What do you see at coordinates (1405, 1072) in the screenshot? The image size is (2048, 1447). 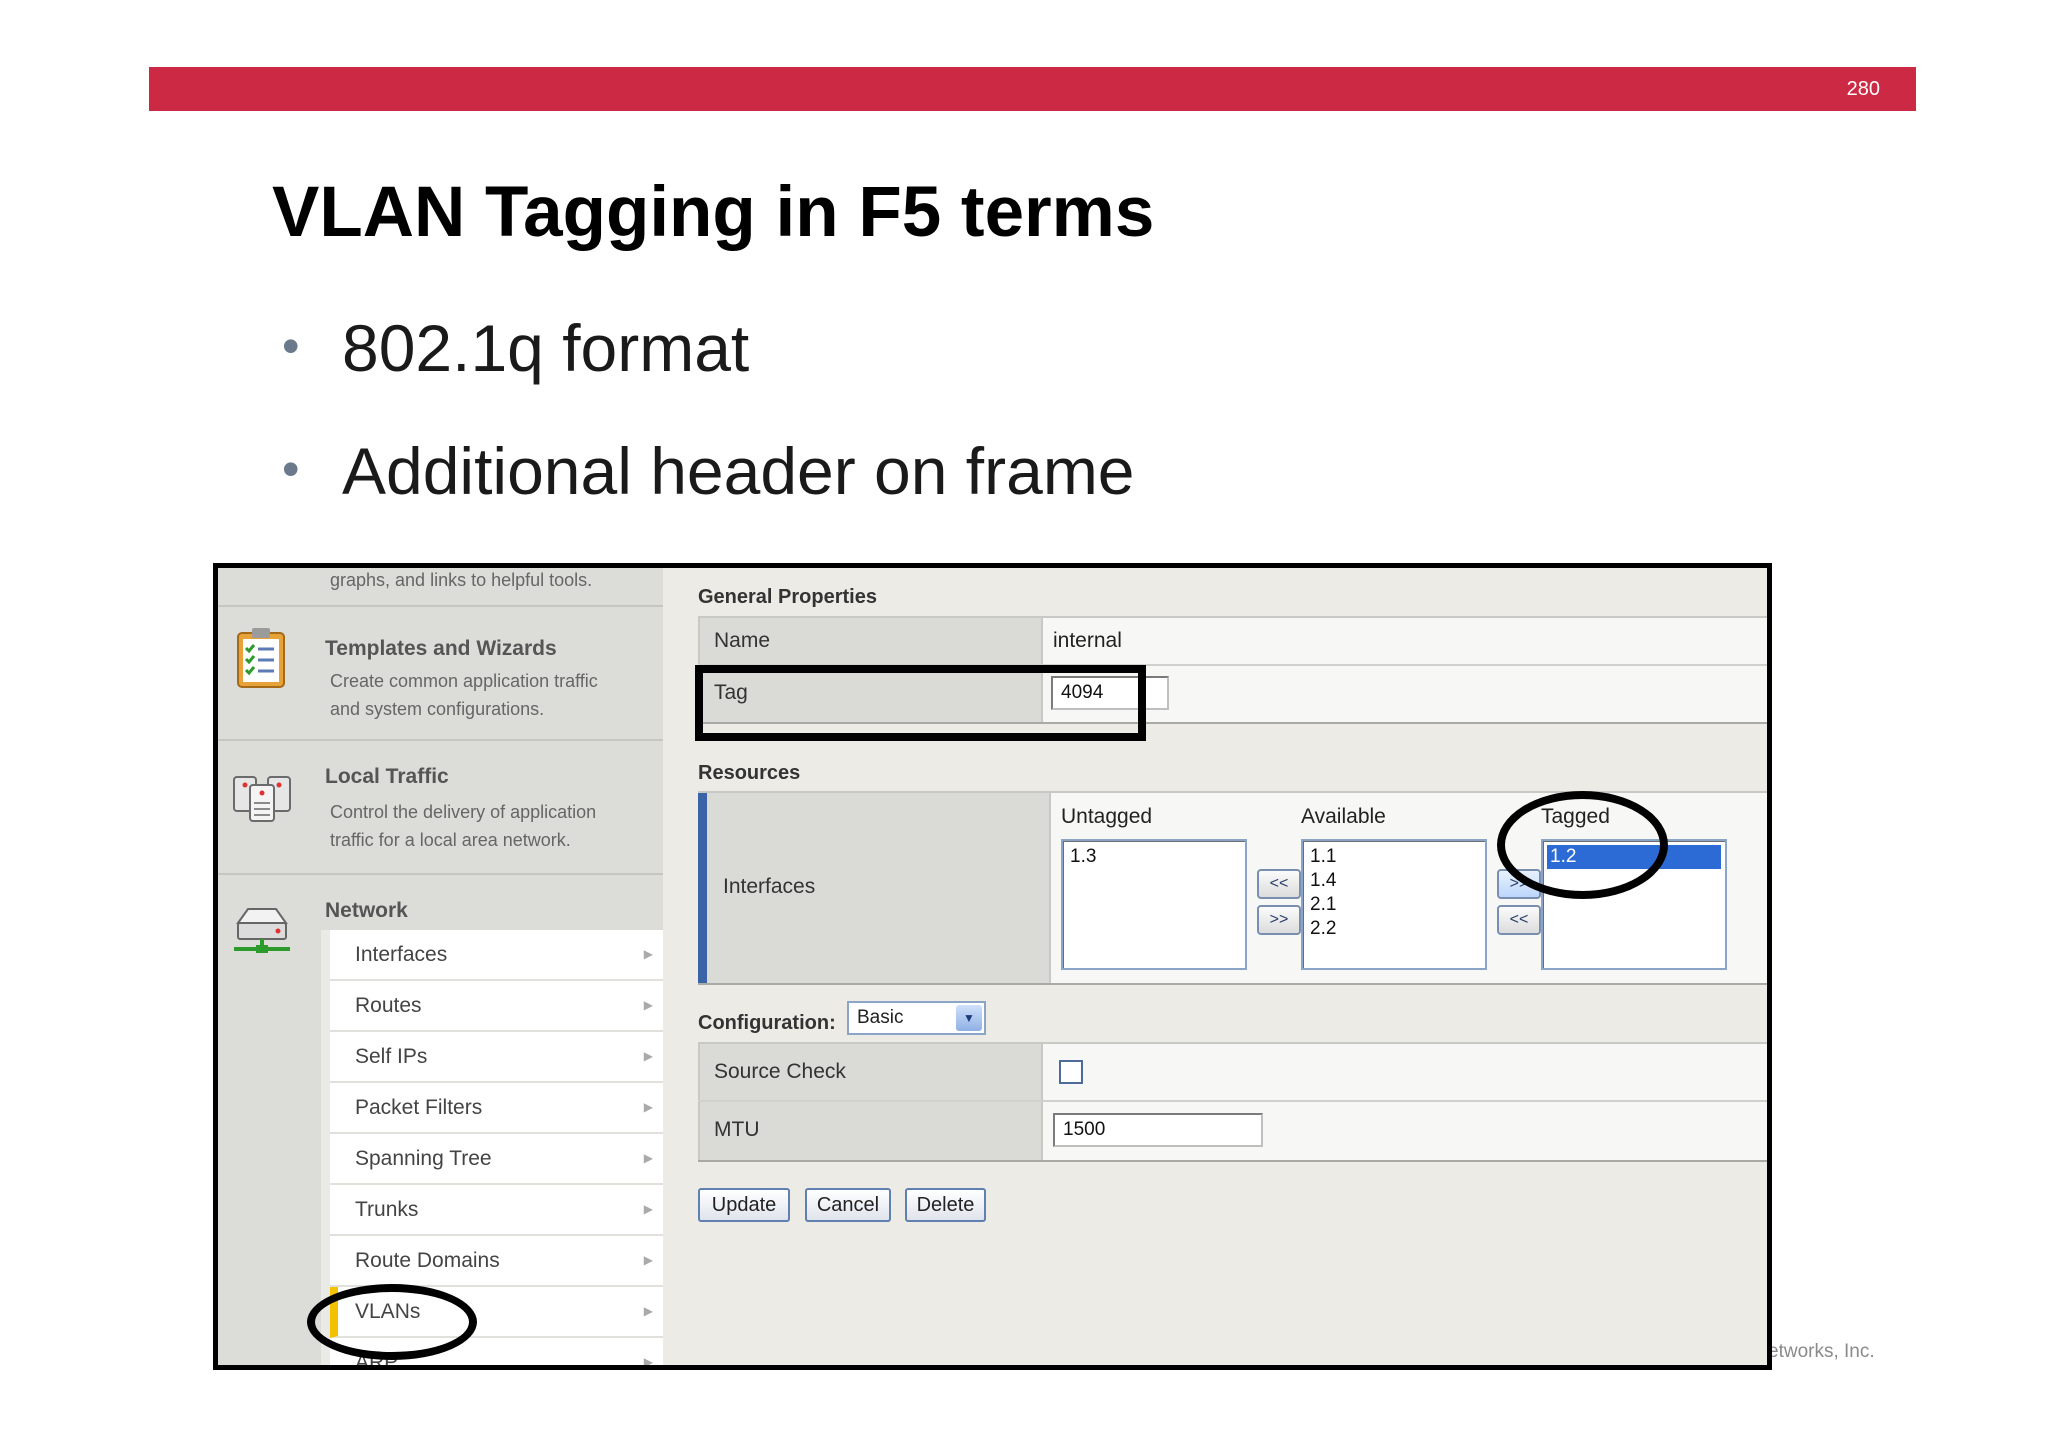 I see `source-check-cell` at bounding box center [1405, 1072].